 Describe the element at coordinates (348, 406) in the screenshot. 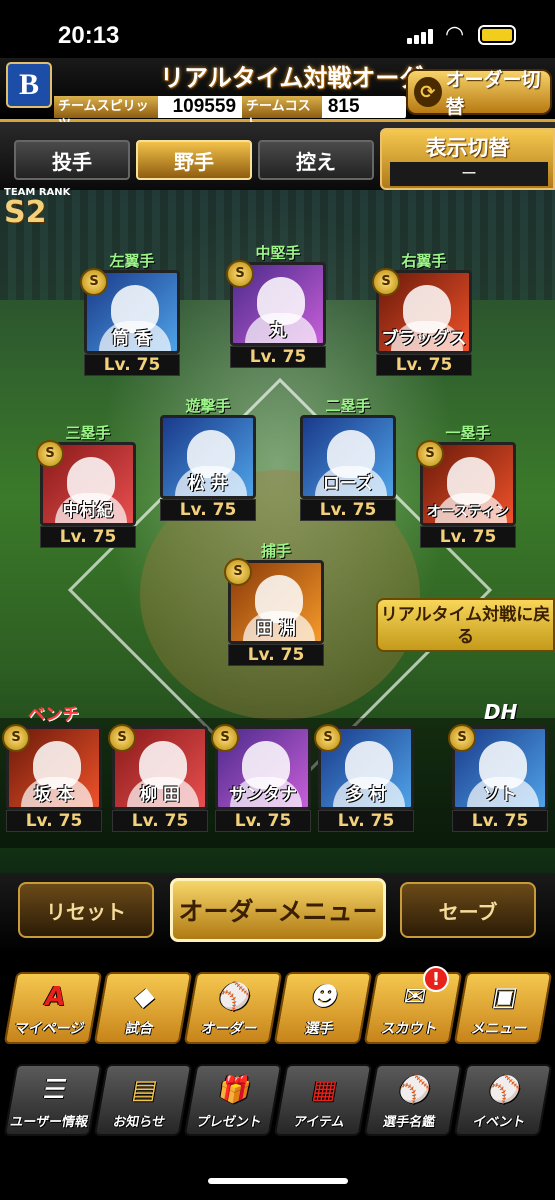

I see `position-label: 二塁手` at that location.